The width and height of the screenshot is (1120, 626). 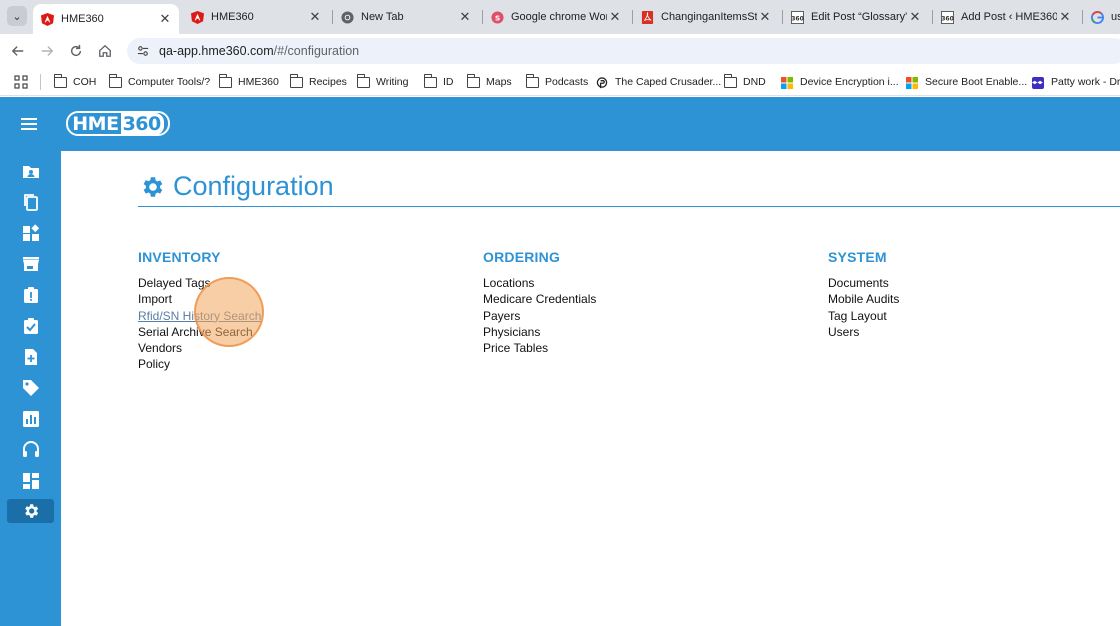 What do you see at coordinates (229, 312) in the screenshot?
I see `click-highlight` at bounding box center [229, 312].